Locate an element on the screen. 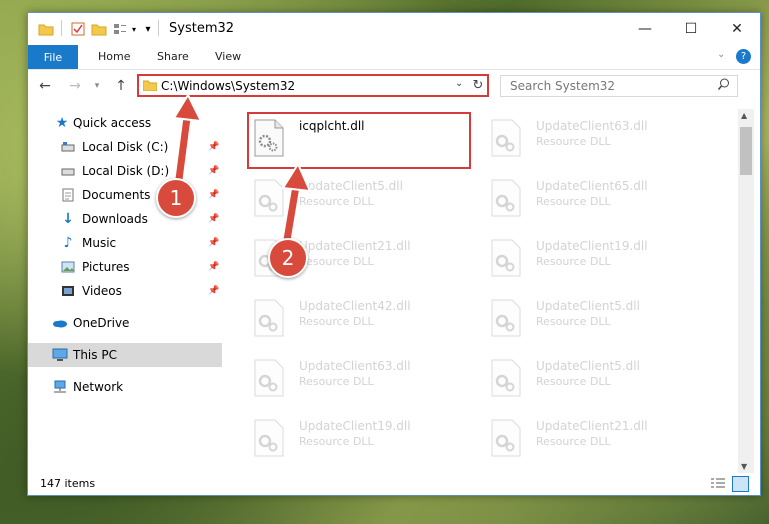 The width and height of the screenshot is (769, 524). step-badge-1: 1 is located at coordinates (176, 198).